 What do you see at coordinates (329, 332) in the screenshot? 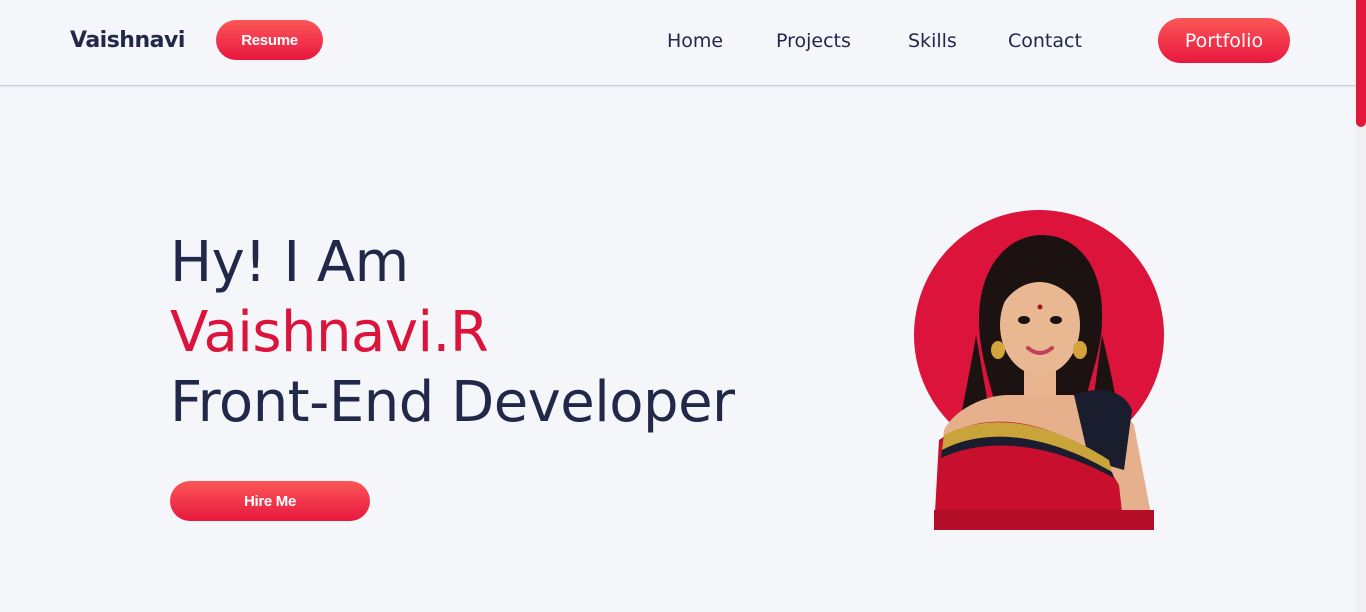
I see `hero-name: Vaishnavi.R` at bounding box center [329, 332].